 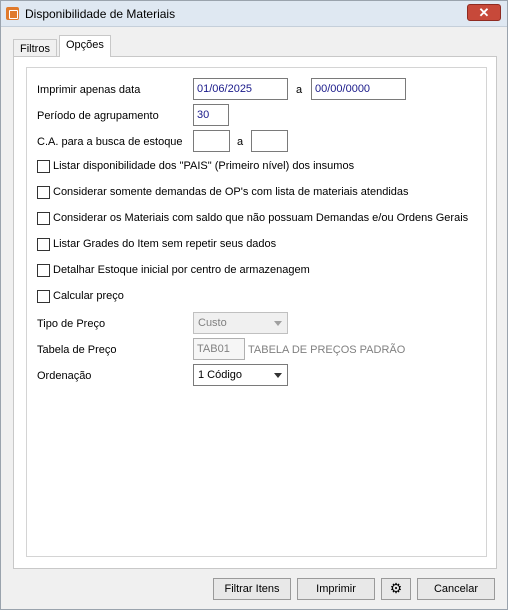 What do you see at coordinates (212, 323) in the screenshot?
I see `tipo-preco-value: Custo` at bounding box center [212, 323].